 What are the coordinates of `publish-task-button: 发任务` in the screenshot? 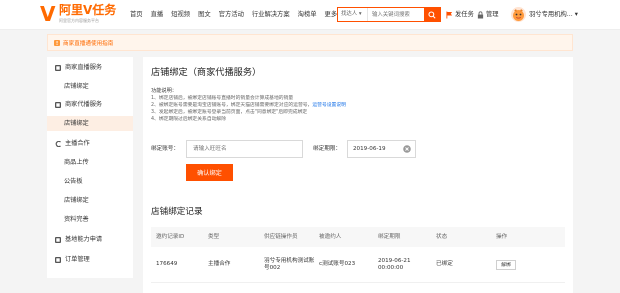 It's located at (460, 15).